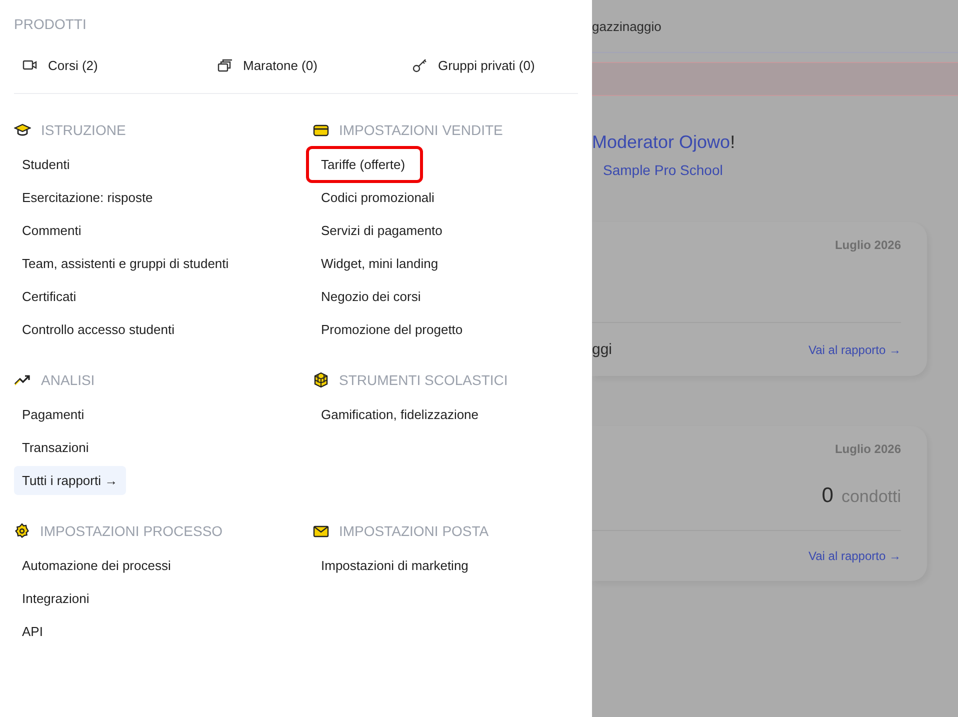 The width and height of the screenshot is (958, 717). I want to click on section-title: ANALISI, so click(68, 380).